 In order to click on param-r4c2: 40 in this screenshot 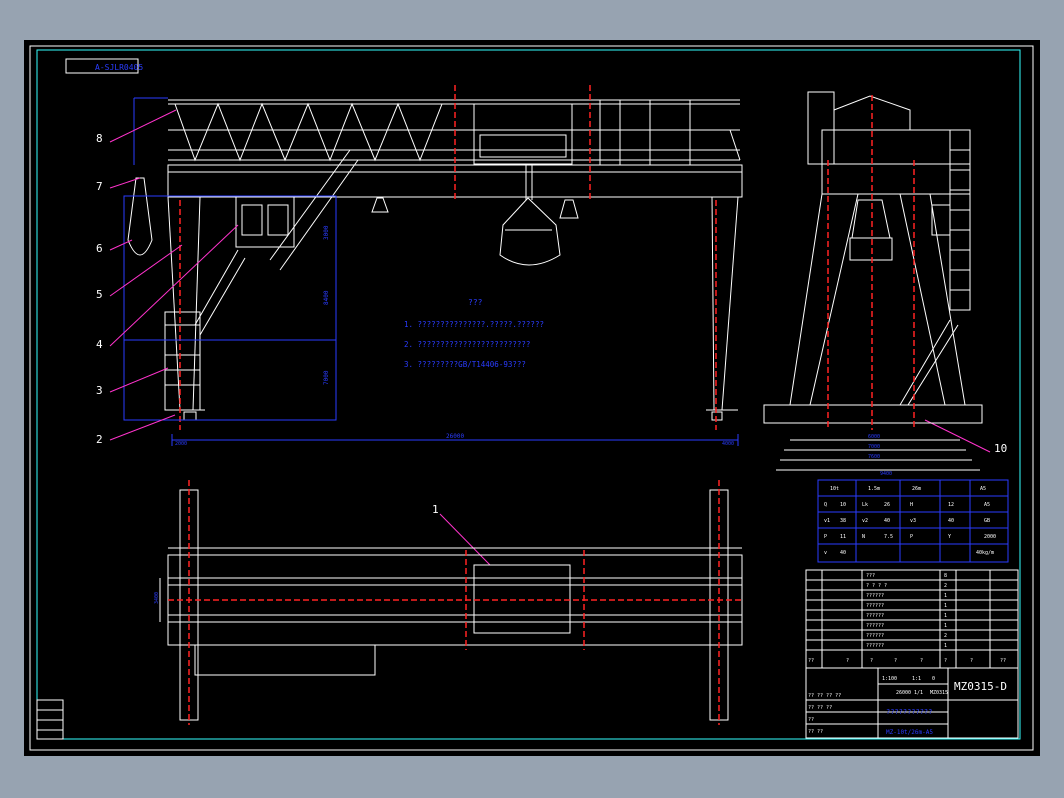, I will do `click(843, 553)`.